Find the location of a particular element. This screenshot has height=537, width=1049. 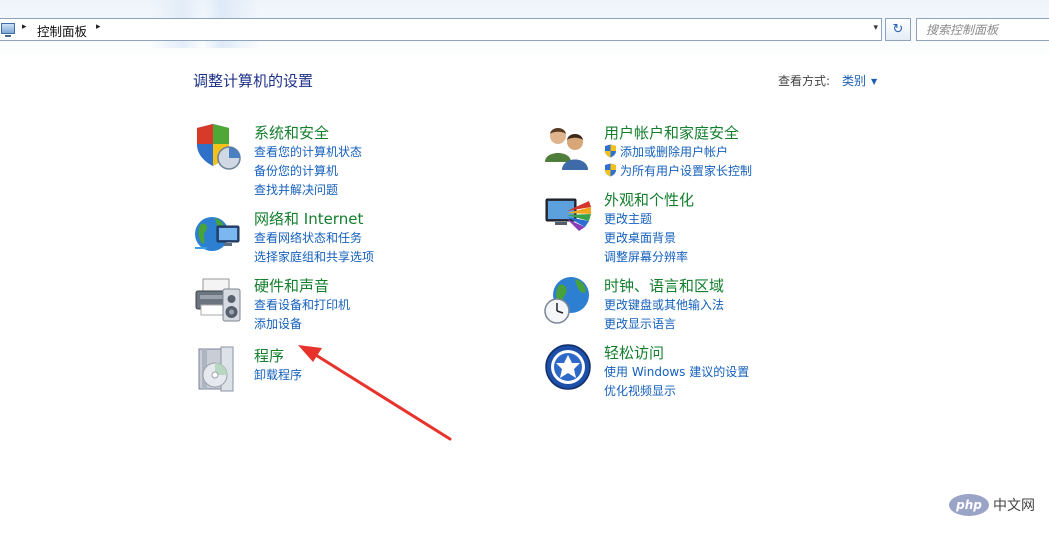

php-logo: php is located at coordinates (969, 505).